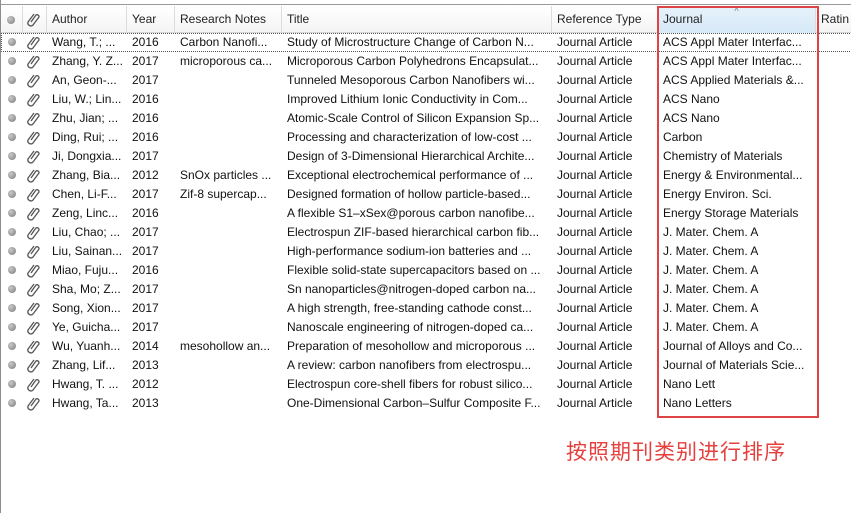  Describe the element at coordinates (12, 19) in the screenshot. I see `column-read-status` at that location.